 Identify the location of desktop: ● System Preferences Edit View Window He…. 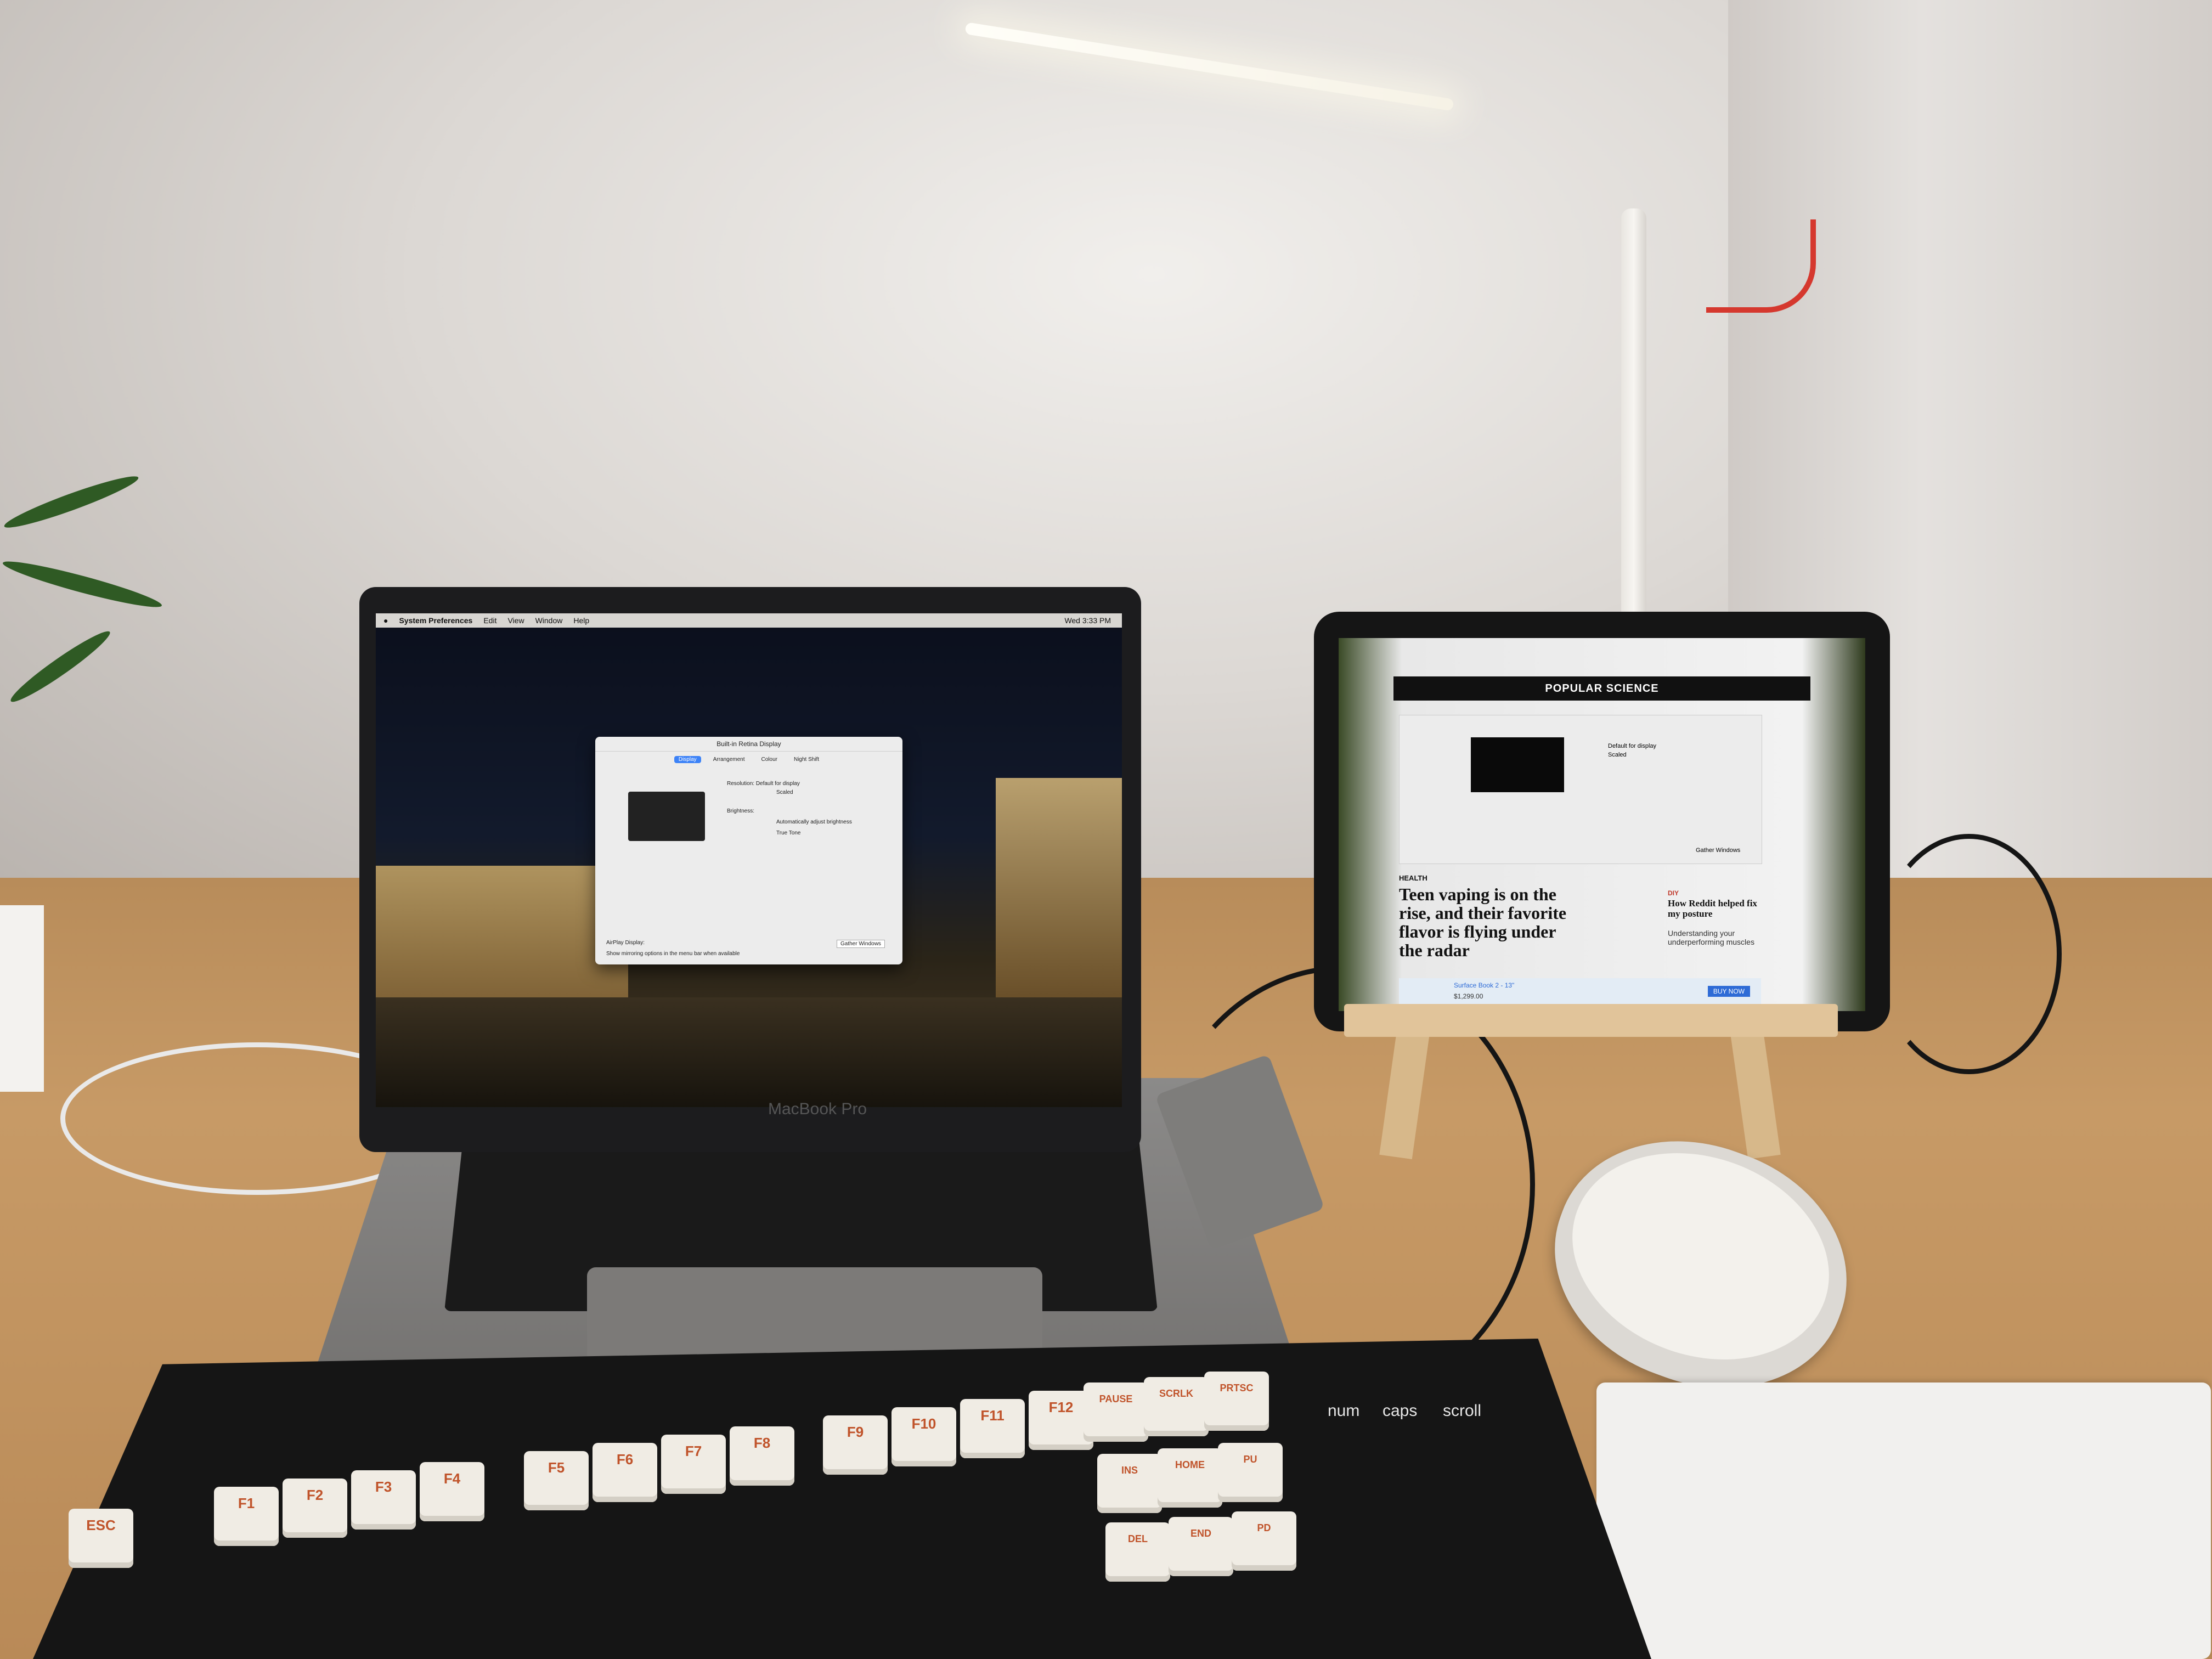
(749, 860).